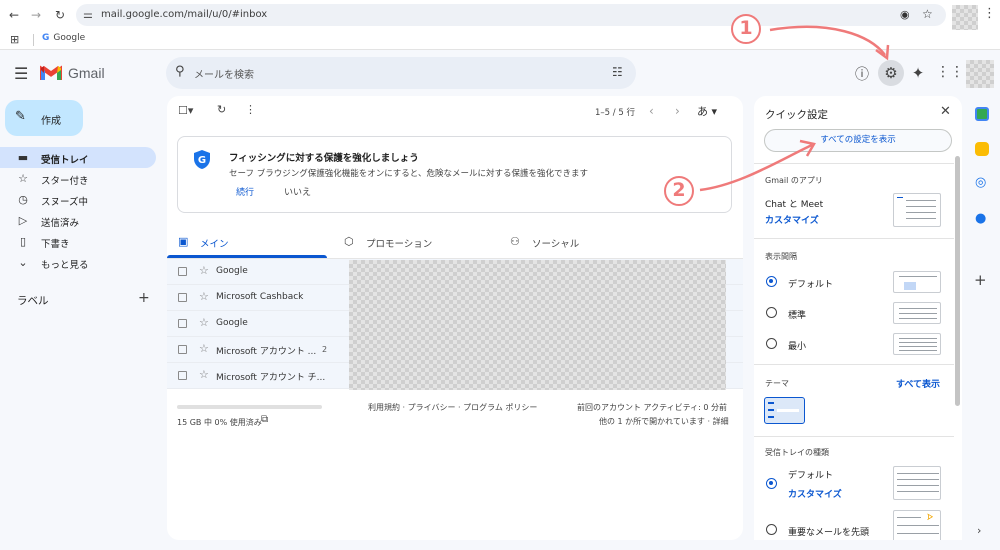  I want to click on search-bar: ⚲ メールを検索 ☷, so click(401, 73).